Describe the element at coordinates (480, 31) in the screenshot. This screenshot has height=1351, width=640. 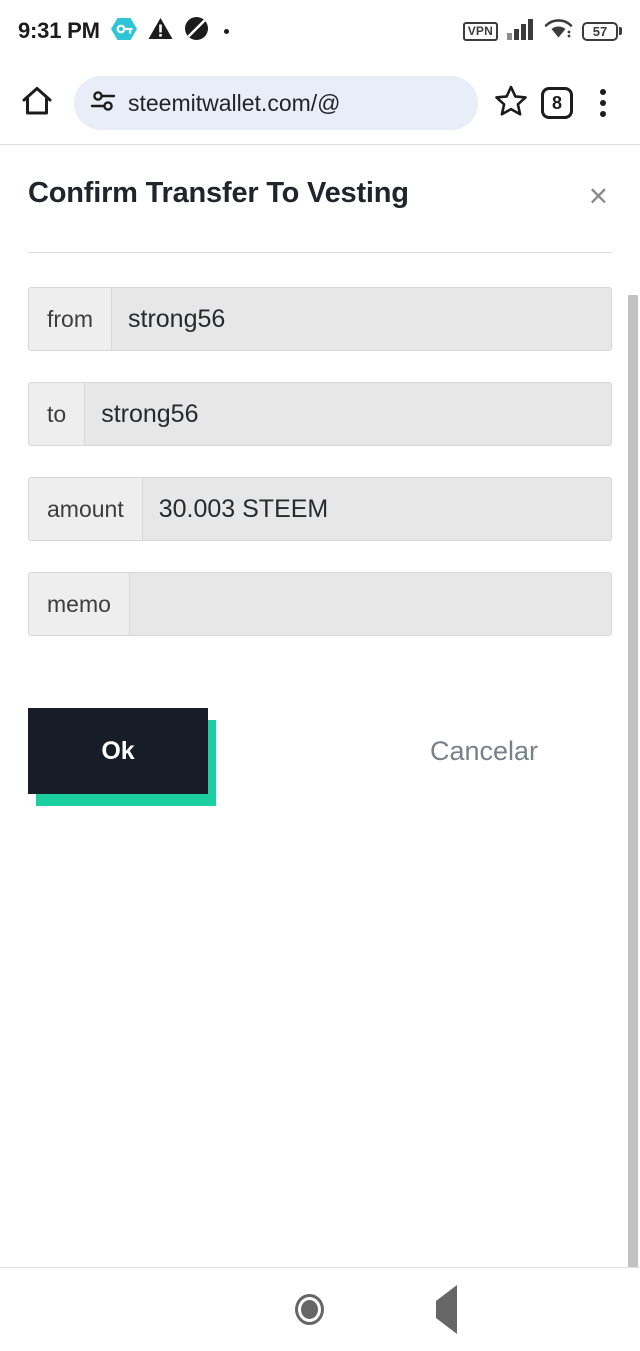
I see `vpn-badge: VPN` at that location.